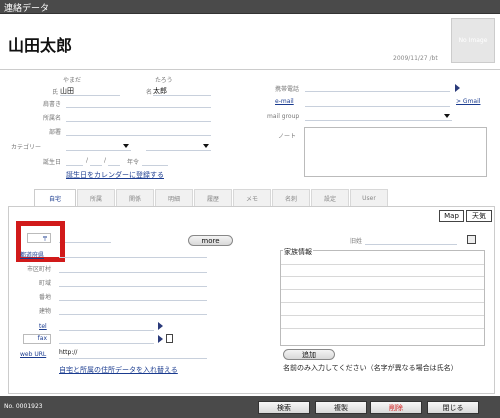 The width and height of the screenshot is (500, 418). What do you see at coordinates (133, 296) in the screenshot?
I see `banchi-field` at bounding box center [133, 296].